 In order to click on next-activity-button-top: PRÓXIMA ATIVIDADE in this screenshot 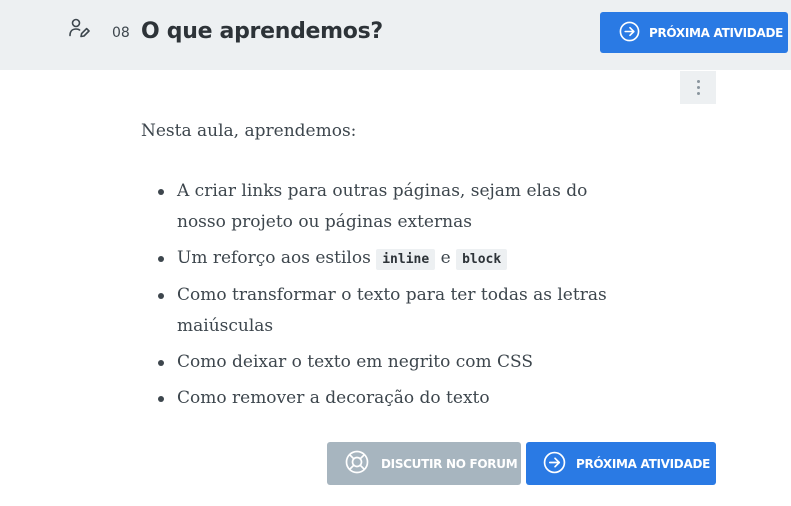, I will do `click(694, 32)`.